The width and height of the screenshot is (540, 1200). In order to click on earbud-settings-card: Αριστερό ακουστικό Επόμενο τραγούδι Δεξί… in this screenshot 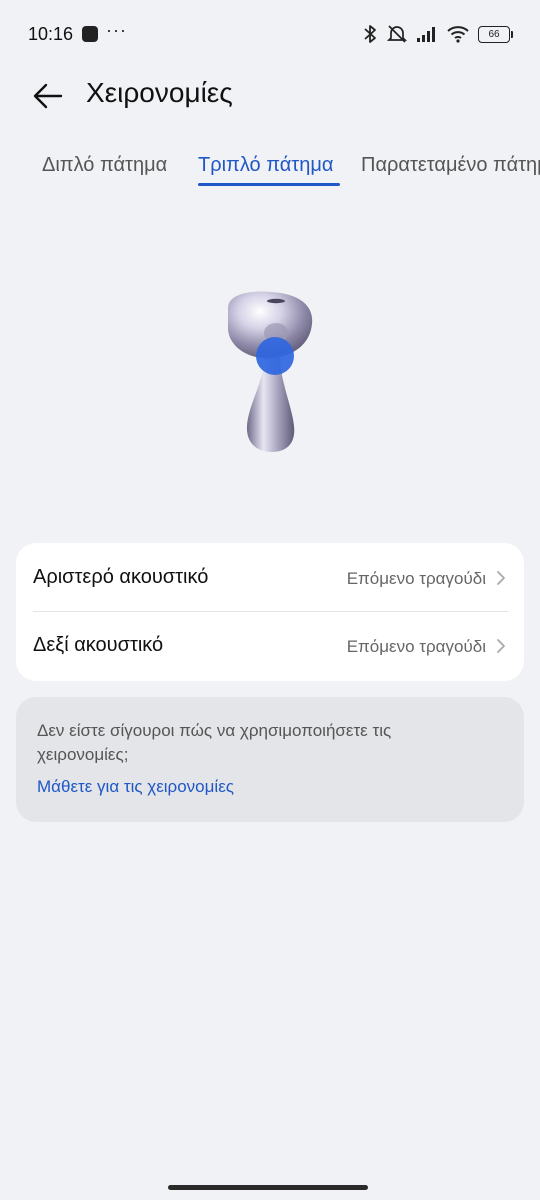, I will do `click(270, 612)`.